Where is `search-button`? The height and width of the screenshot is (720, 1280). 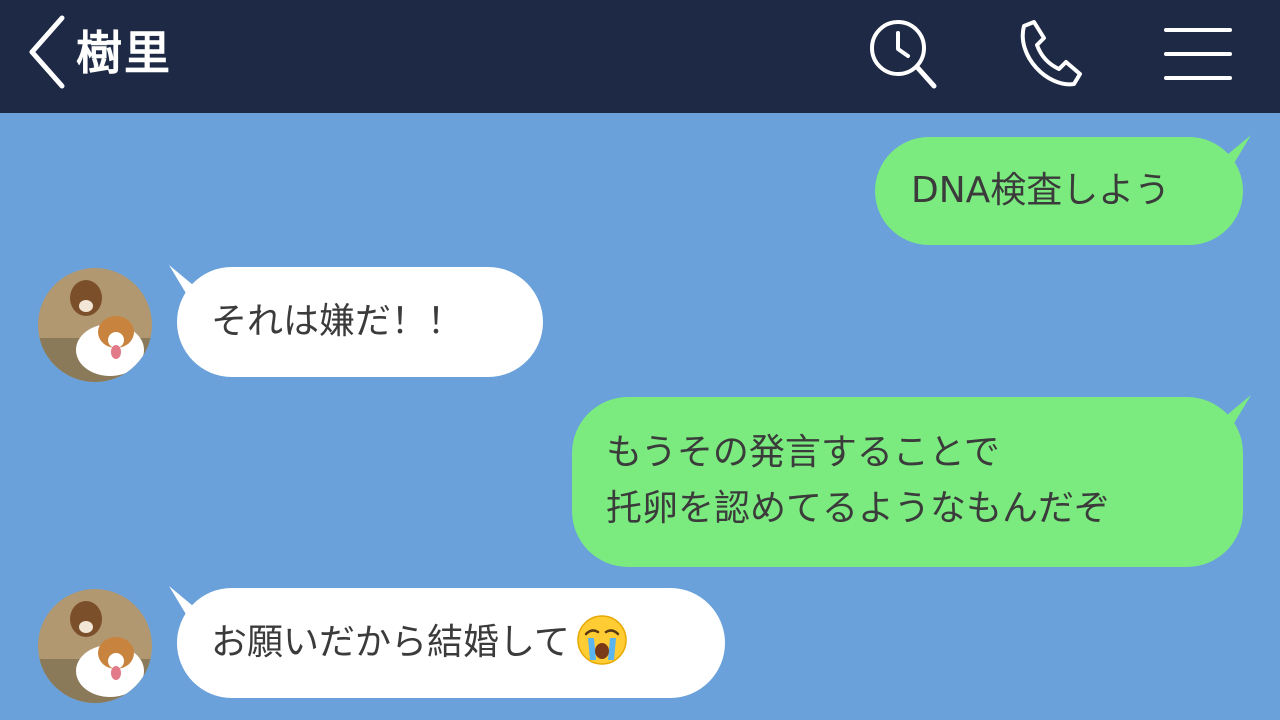
search-button is located at coordinates (902, 54).